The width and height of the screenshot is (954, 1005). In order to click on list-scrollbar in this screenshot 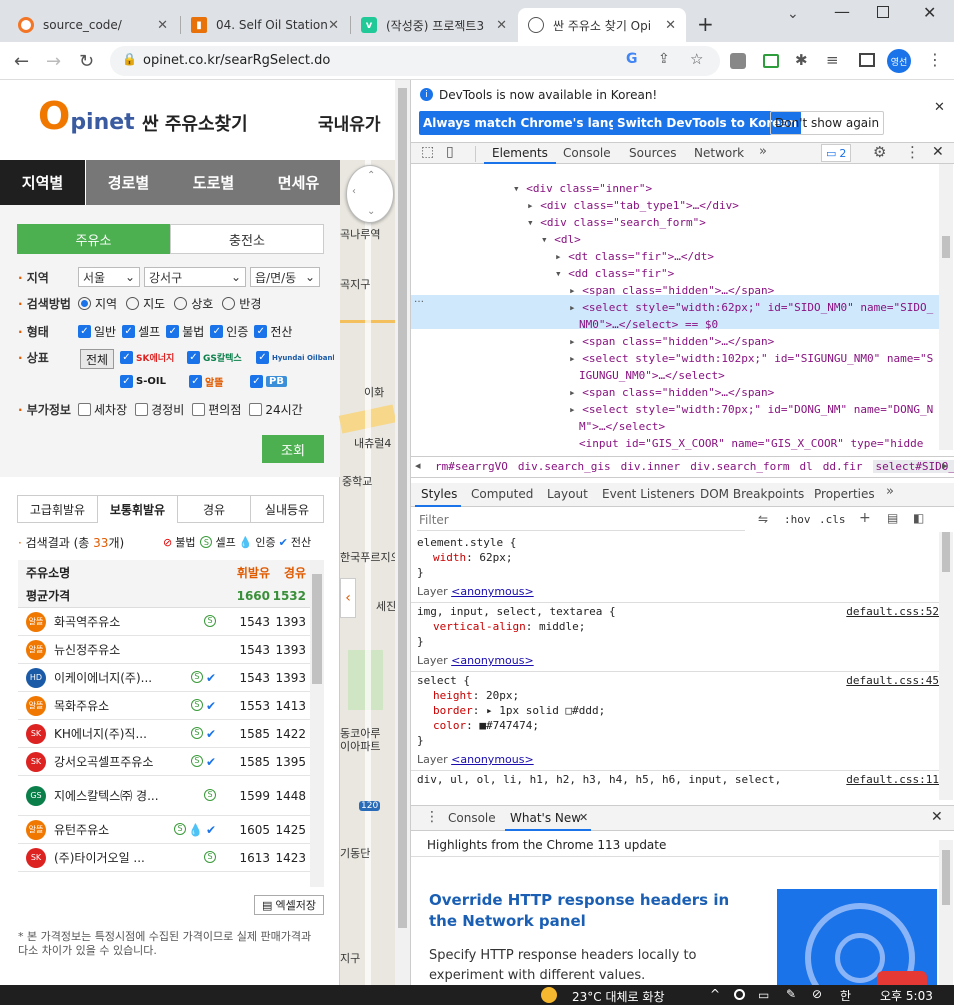, I will do `click(317, 723)`.